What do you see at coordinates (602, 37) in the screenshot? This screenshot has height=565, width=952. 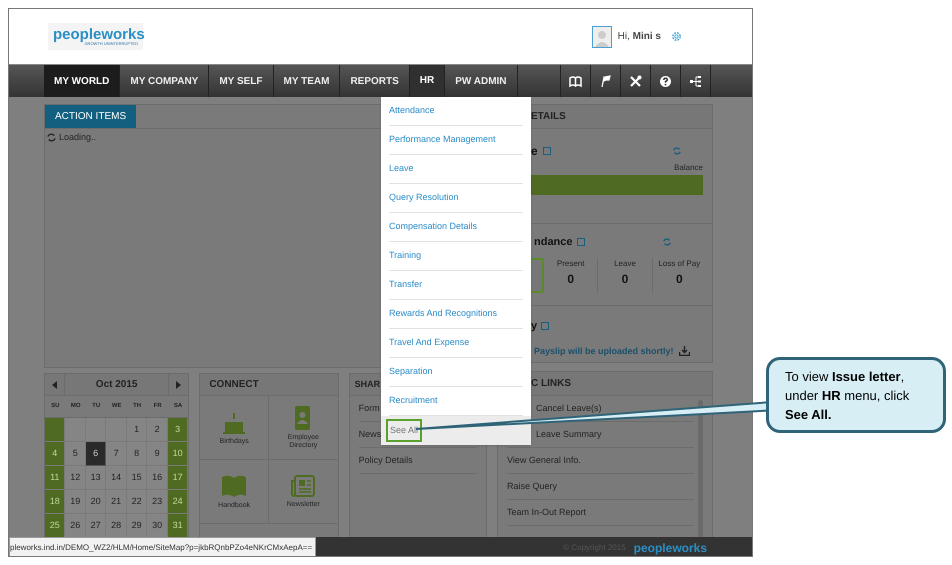 I see `avatar-icon` at bounding box center [602, 37].